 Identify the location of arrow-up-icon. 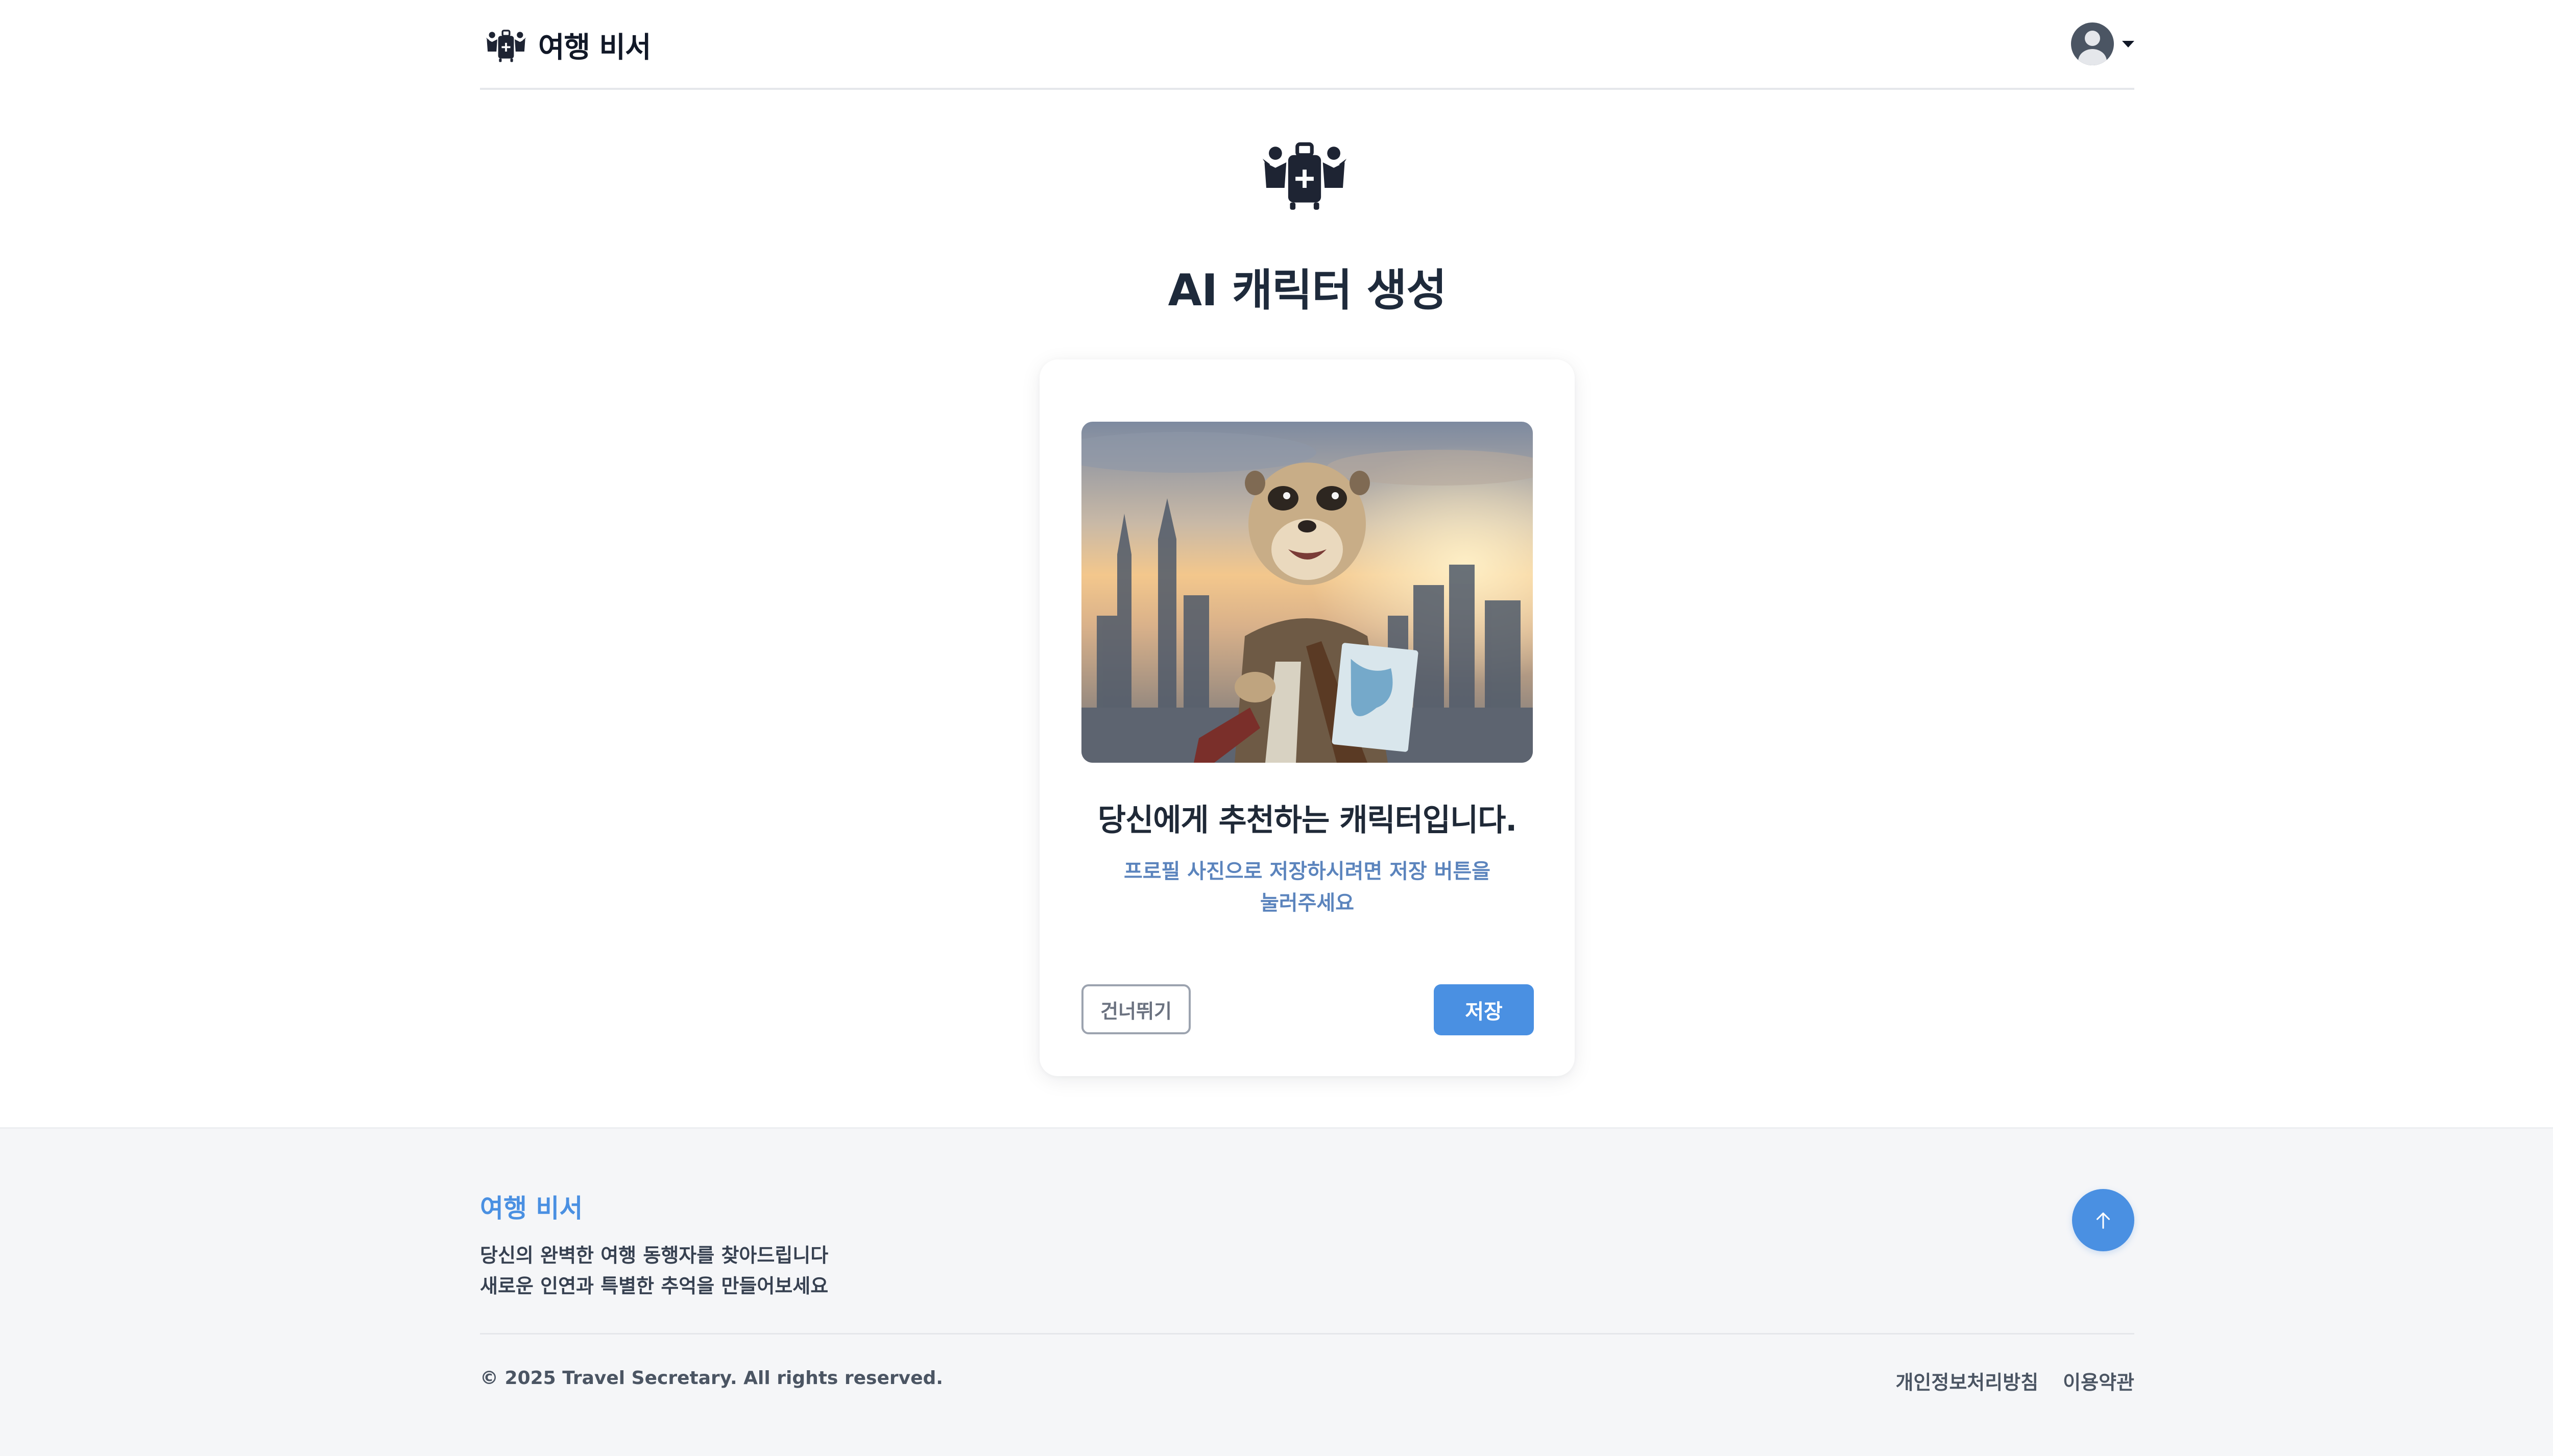
(2103, 1220).